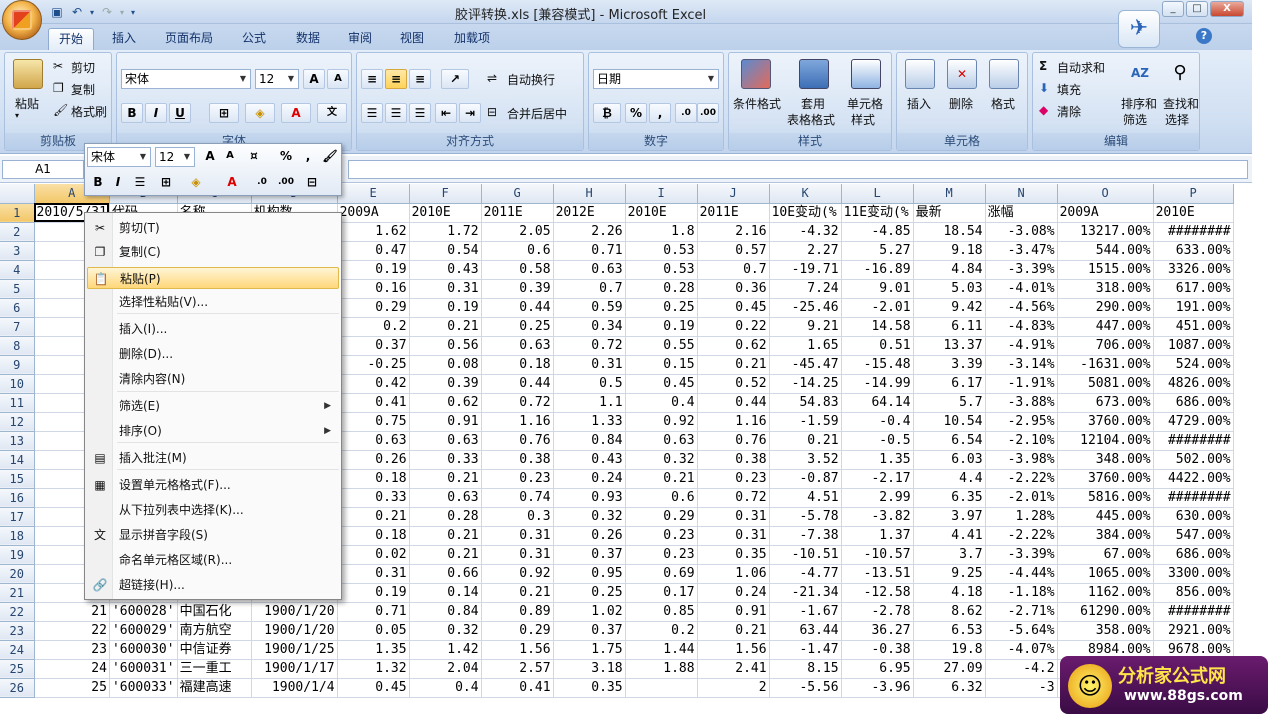 Image resolution: width=1269 pixels, height=716 pixels. What do you see at coordinates (445, 194) in the screenshot?
I see `column-header: F` at bounding box center [445, 194].